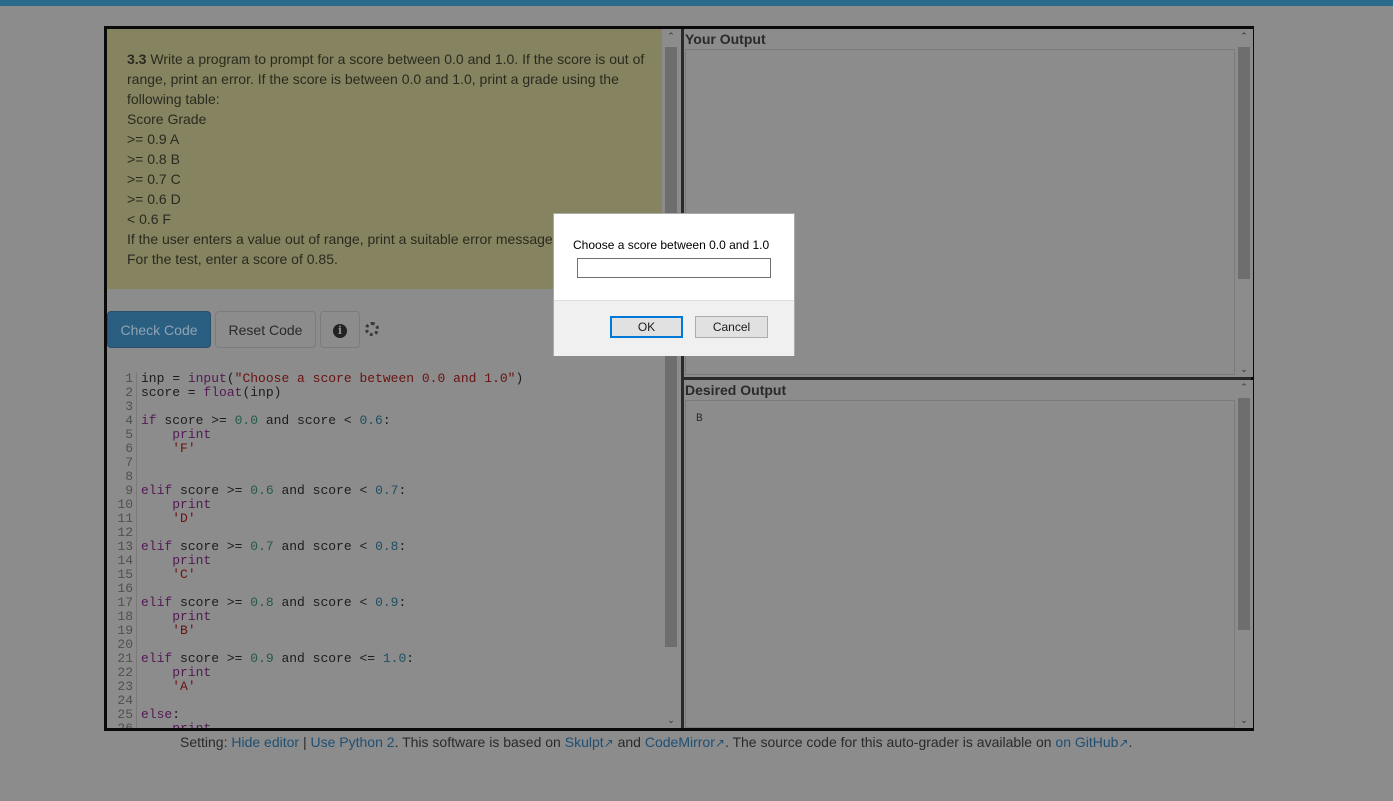 Image resolution: width=1393 pixels, height=801 pixels. What do you see at coordinates (384, 519) in the screenshot?
I see `code-line: 11 'D'` at bounding box center [384, 519].